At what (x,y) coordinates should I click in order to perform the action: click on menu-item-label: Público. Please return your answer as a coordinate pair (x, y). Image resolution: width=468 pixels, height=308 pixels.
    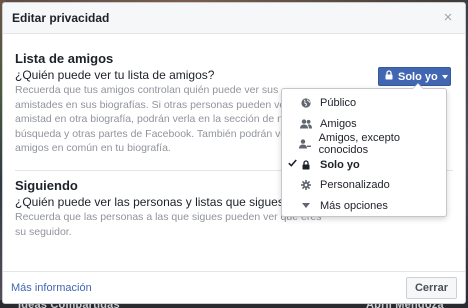
    Looking at the image, I should click on (338, 103).